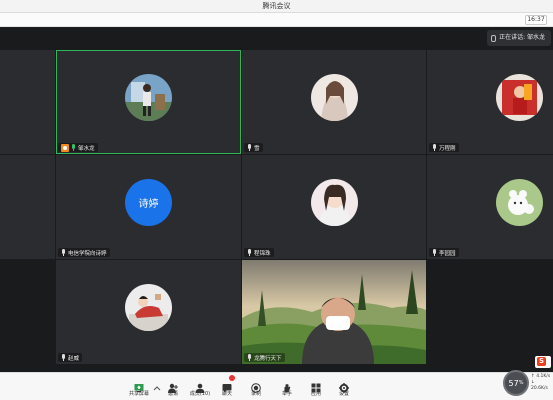 The width and height of the screenshot is (553, 400). I want to click on participant-name-tag: 程锦珠, so click(259, 252).